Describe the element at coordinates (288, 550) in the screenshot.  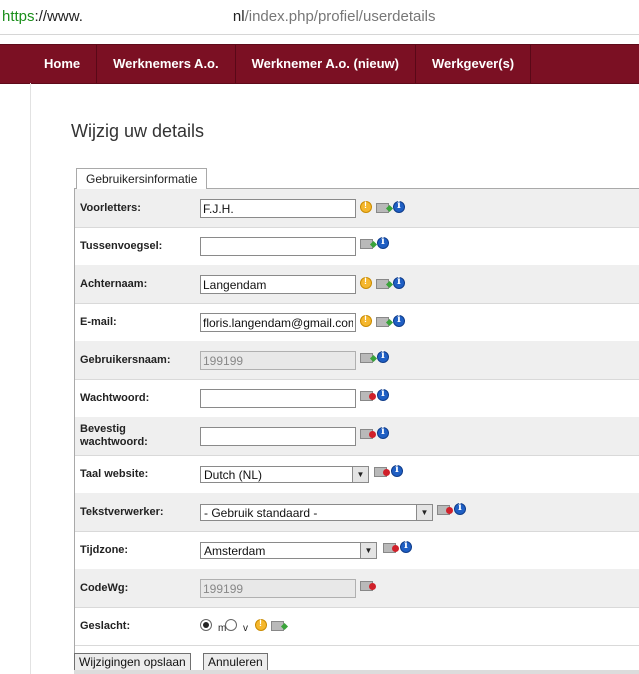
I see `tijdzone-select: Amsterdam ▼` at that location.